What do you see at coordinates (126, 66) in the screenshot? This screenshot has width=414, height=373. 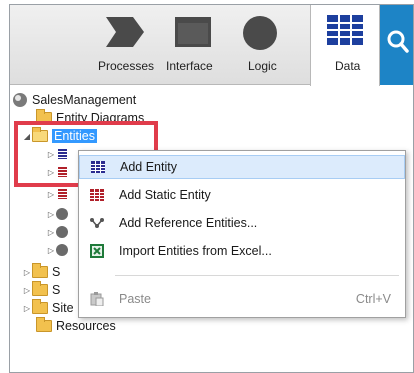 I see `tab-processes-label: Processes` at bounding box center [126, 66].